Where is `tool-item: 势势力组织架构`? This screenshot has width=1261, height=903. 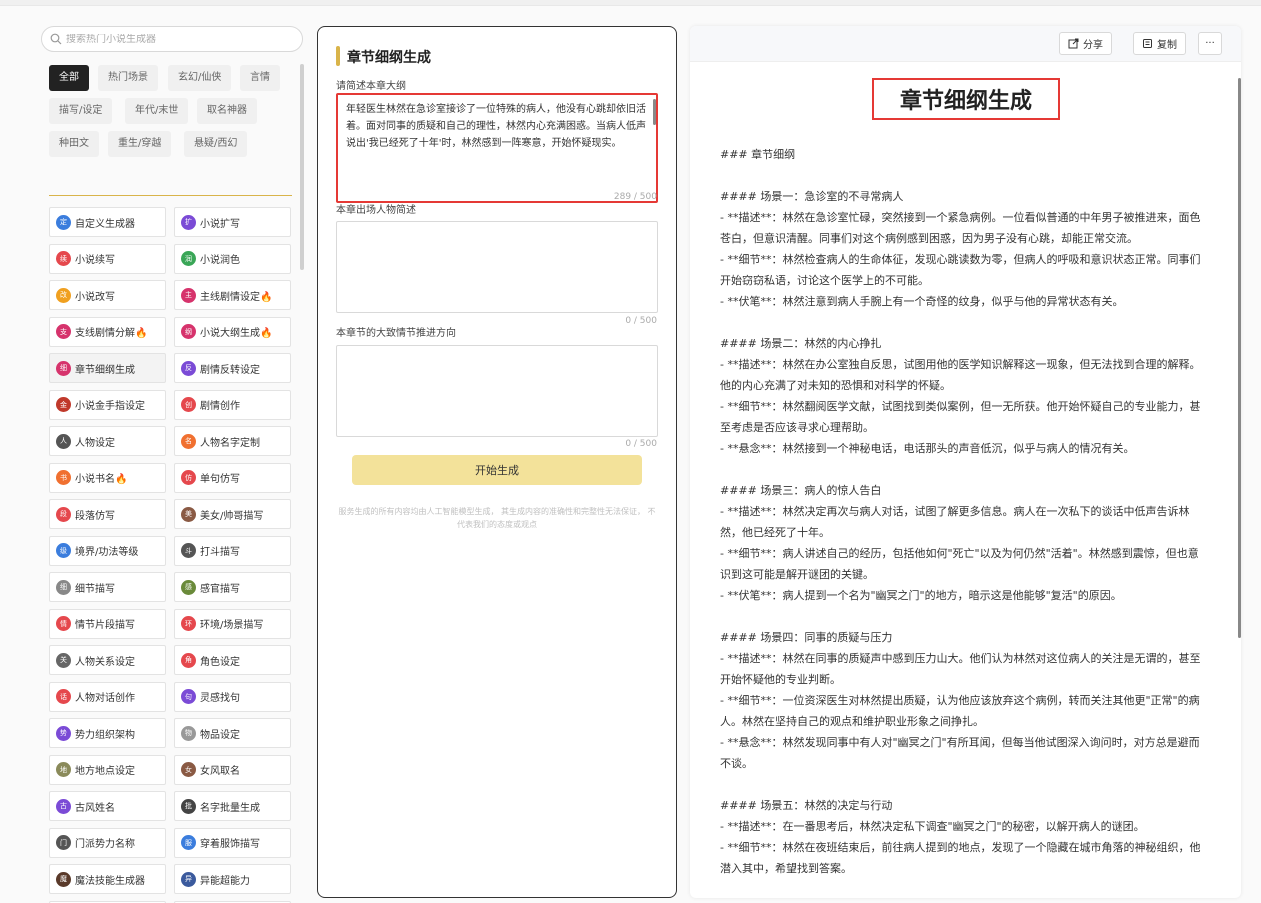
tool-item: 势势力组织架构 is located at coordinates (107, 733).